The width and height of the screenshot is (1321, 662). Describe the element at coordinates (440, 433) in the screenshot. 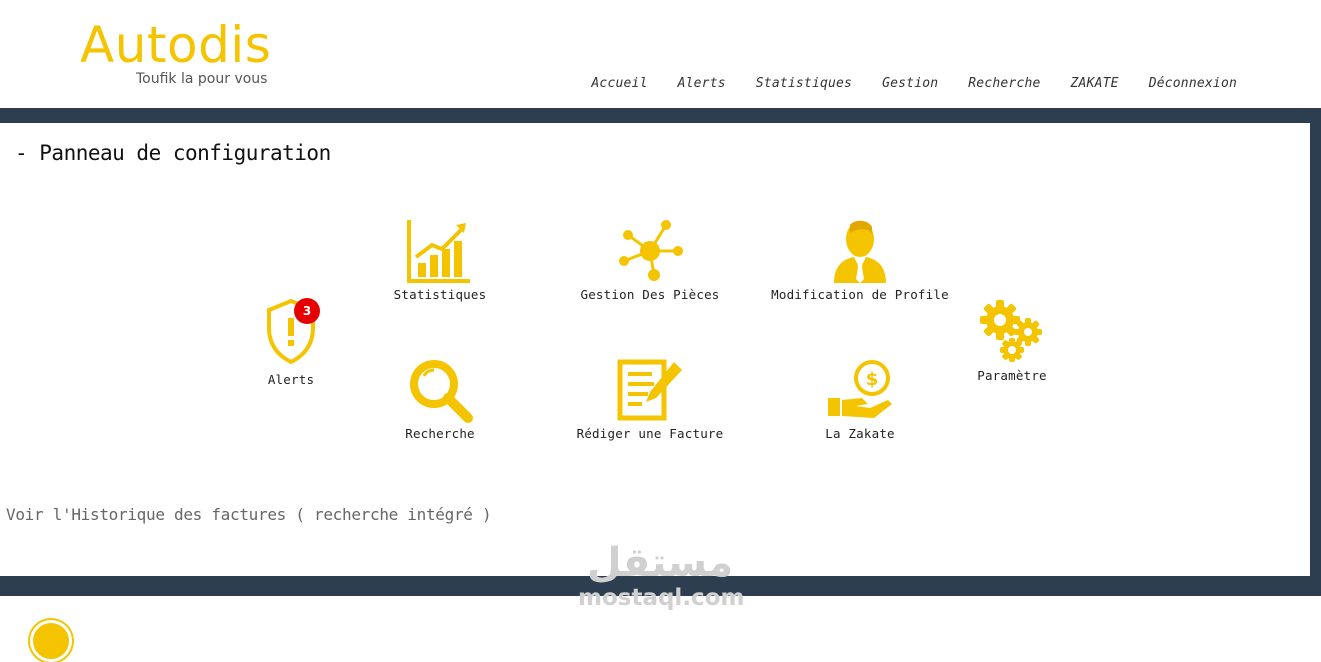

I see `tile-label: Recherche` at that location.